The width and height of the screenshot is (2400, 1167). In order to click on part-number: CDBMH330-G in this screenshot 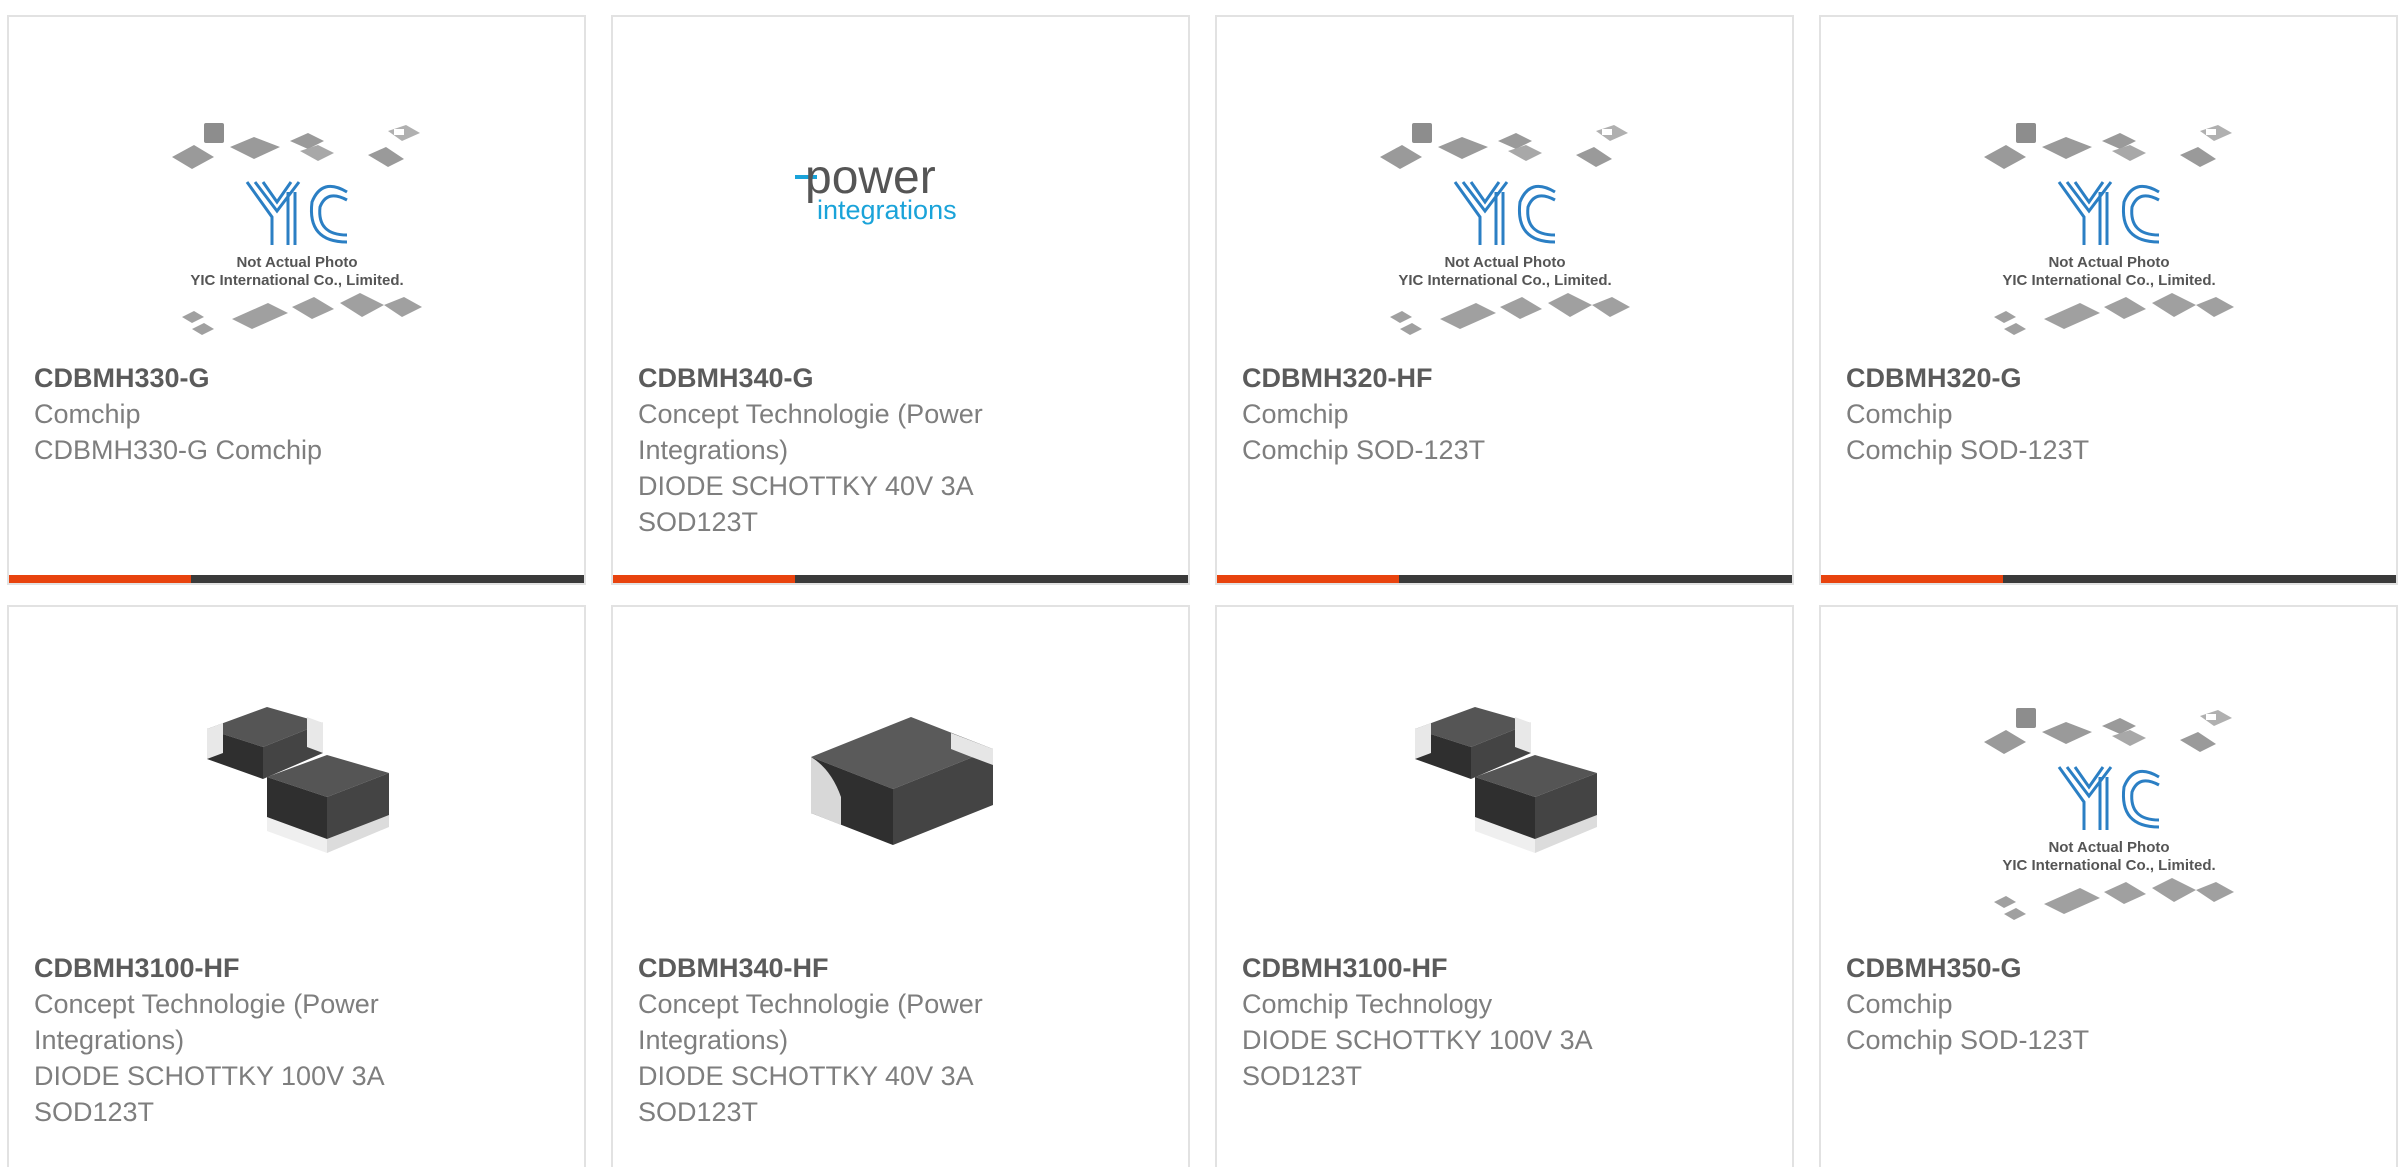, I will do `click(254, 378)`.